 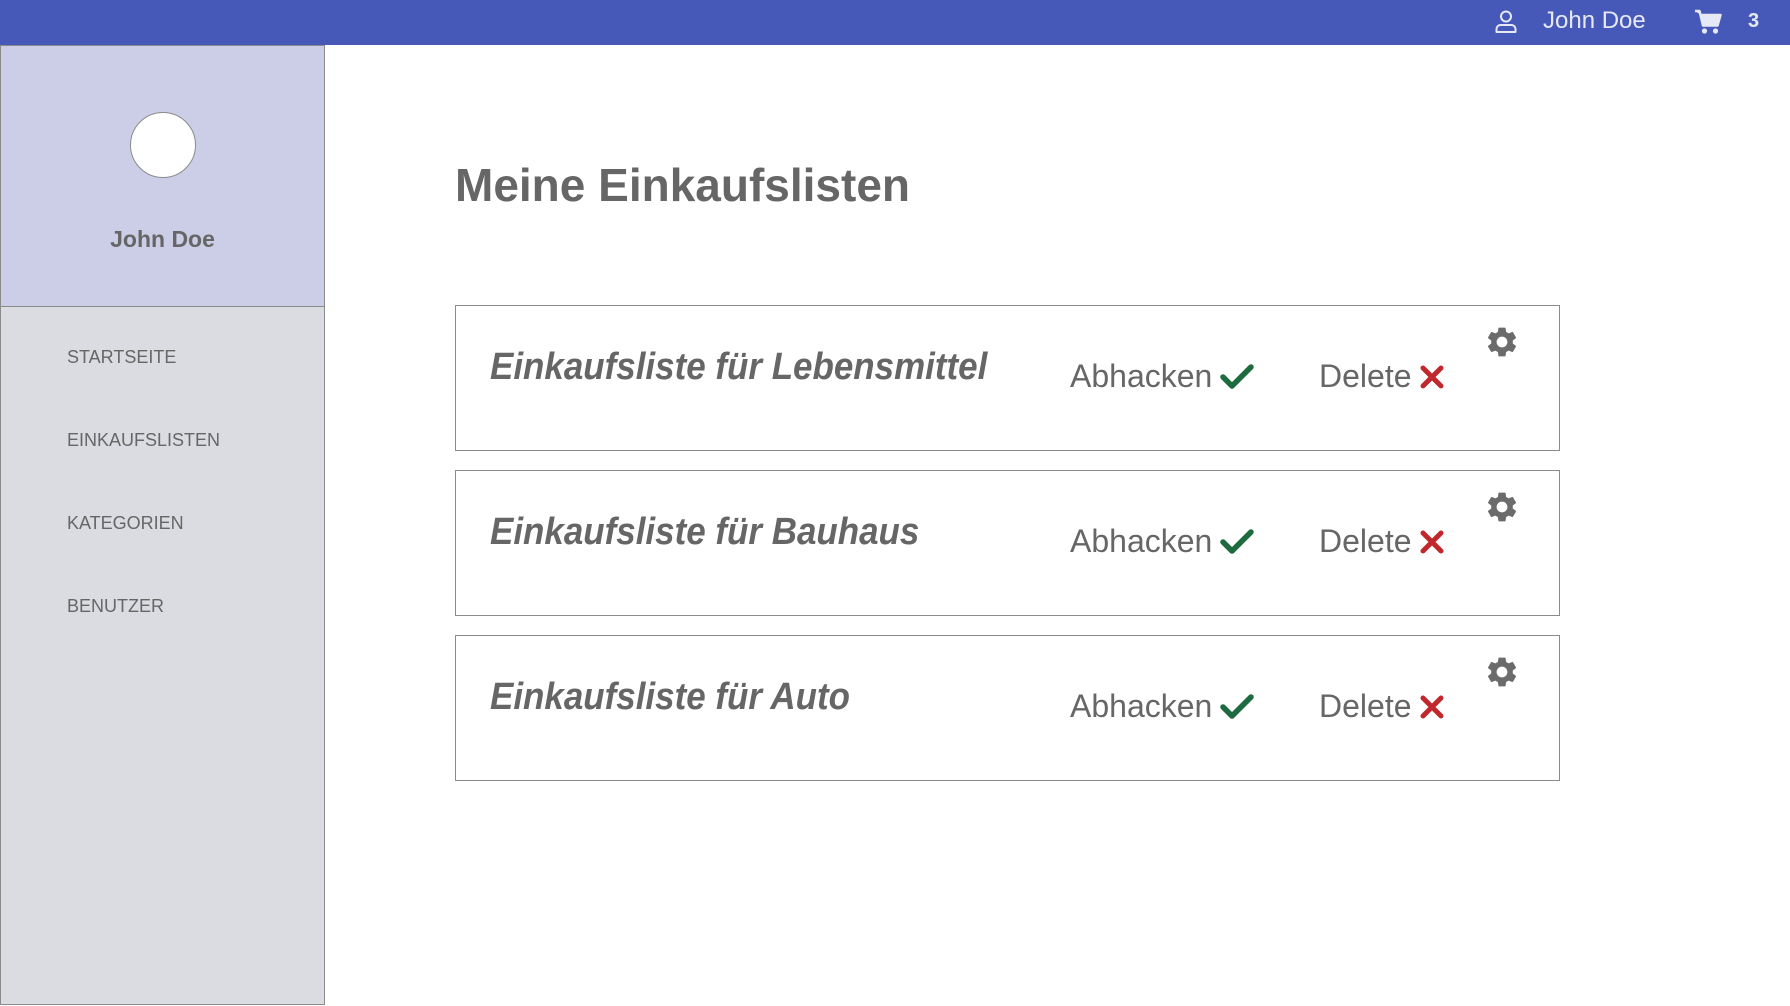 I want to click on shopping-list-card: Einkaufsliste für Auto Abhacken Delete, so click(x=1007, y=708).